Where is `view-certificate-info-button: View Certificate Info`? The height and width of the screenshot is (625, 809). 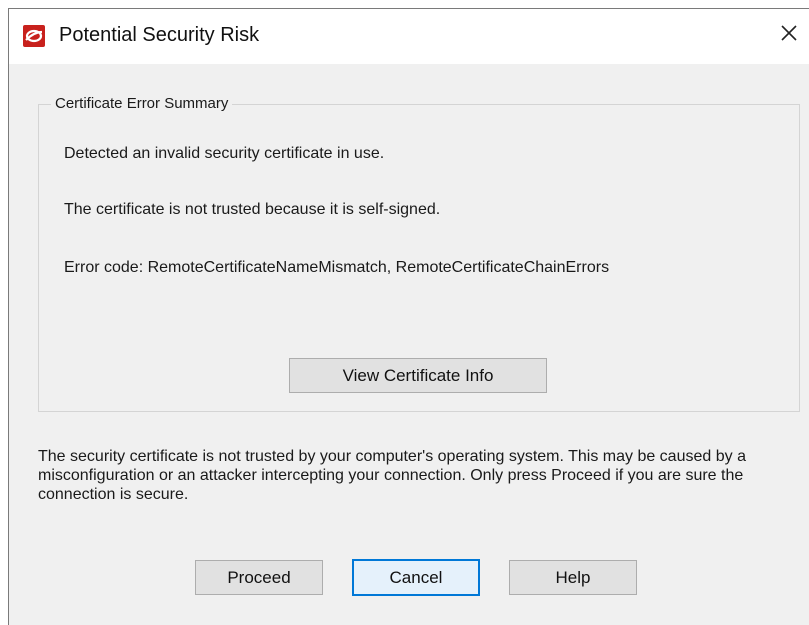 view-certificate-info-button: View Certificate Info is located at coordinates (418, 375).